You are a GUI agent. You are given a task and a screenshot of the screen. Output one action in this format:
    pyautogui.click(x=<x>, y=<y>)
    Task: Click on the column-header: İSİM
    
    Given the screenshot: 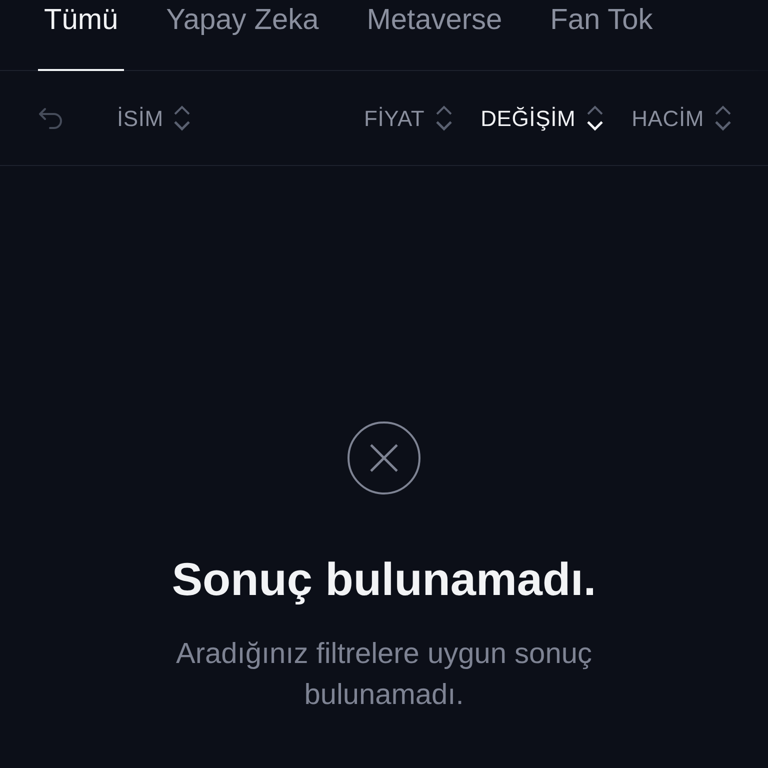 What is the action you would take?
    pyautogui.click(x=154, y=118)
    